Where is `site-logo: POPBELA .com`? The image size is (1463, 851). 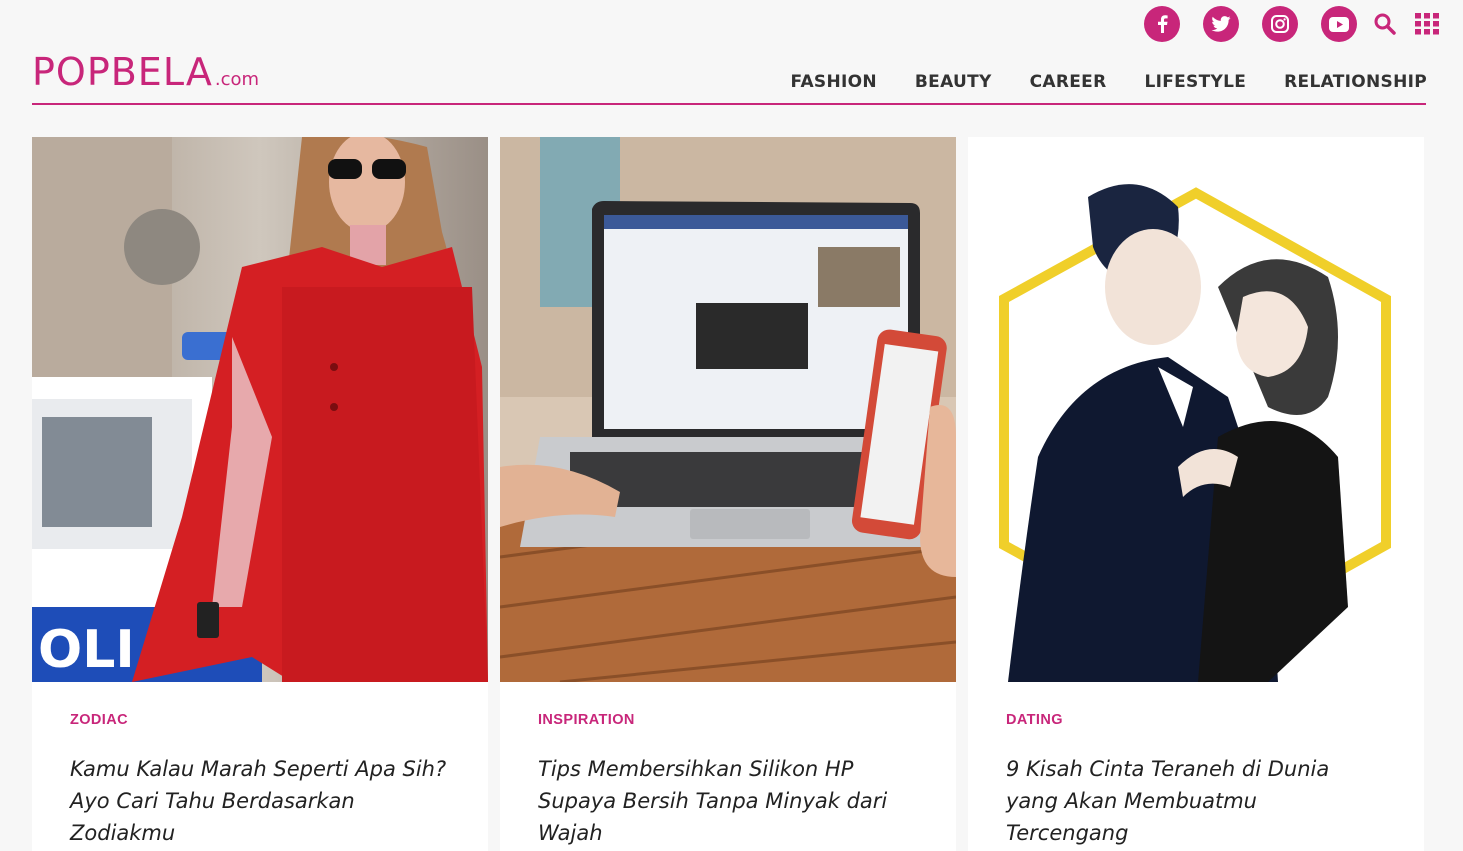 site-logo: POPBELA .com is located at coordinates (145, 72).